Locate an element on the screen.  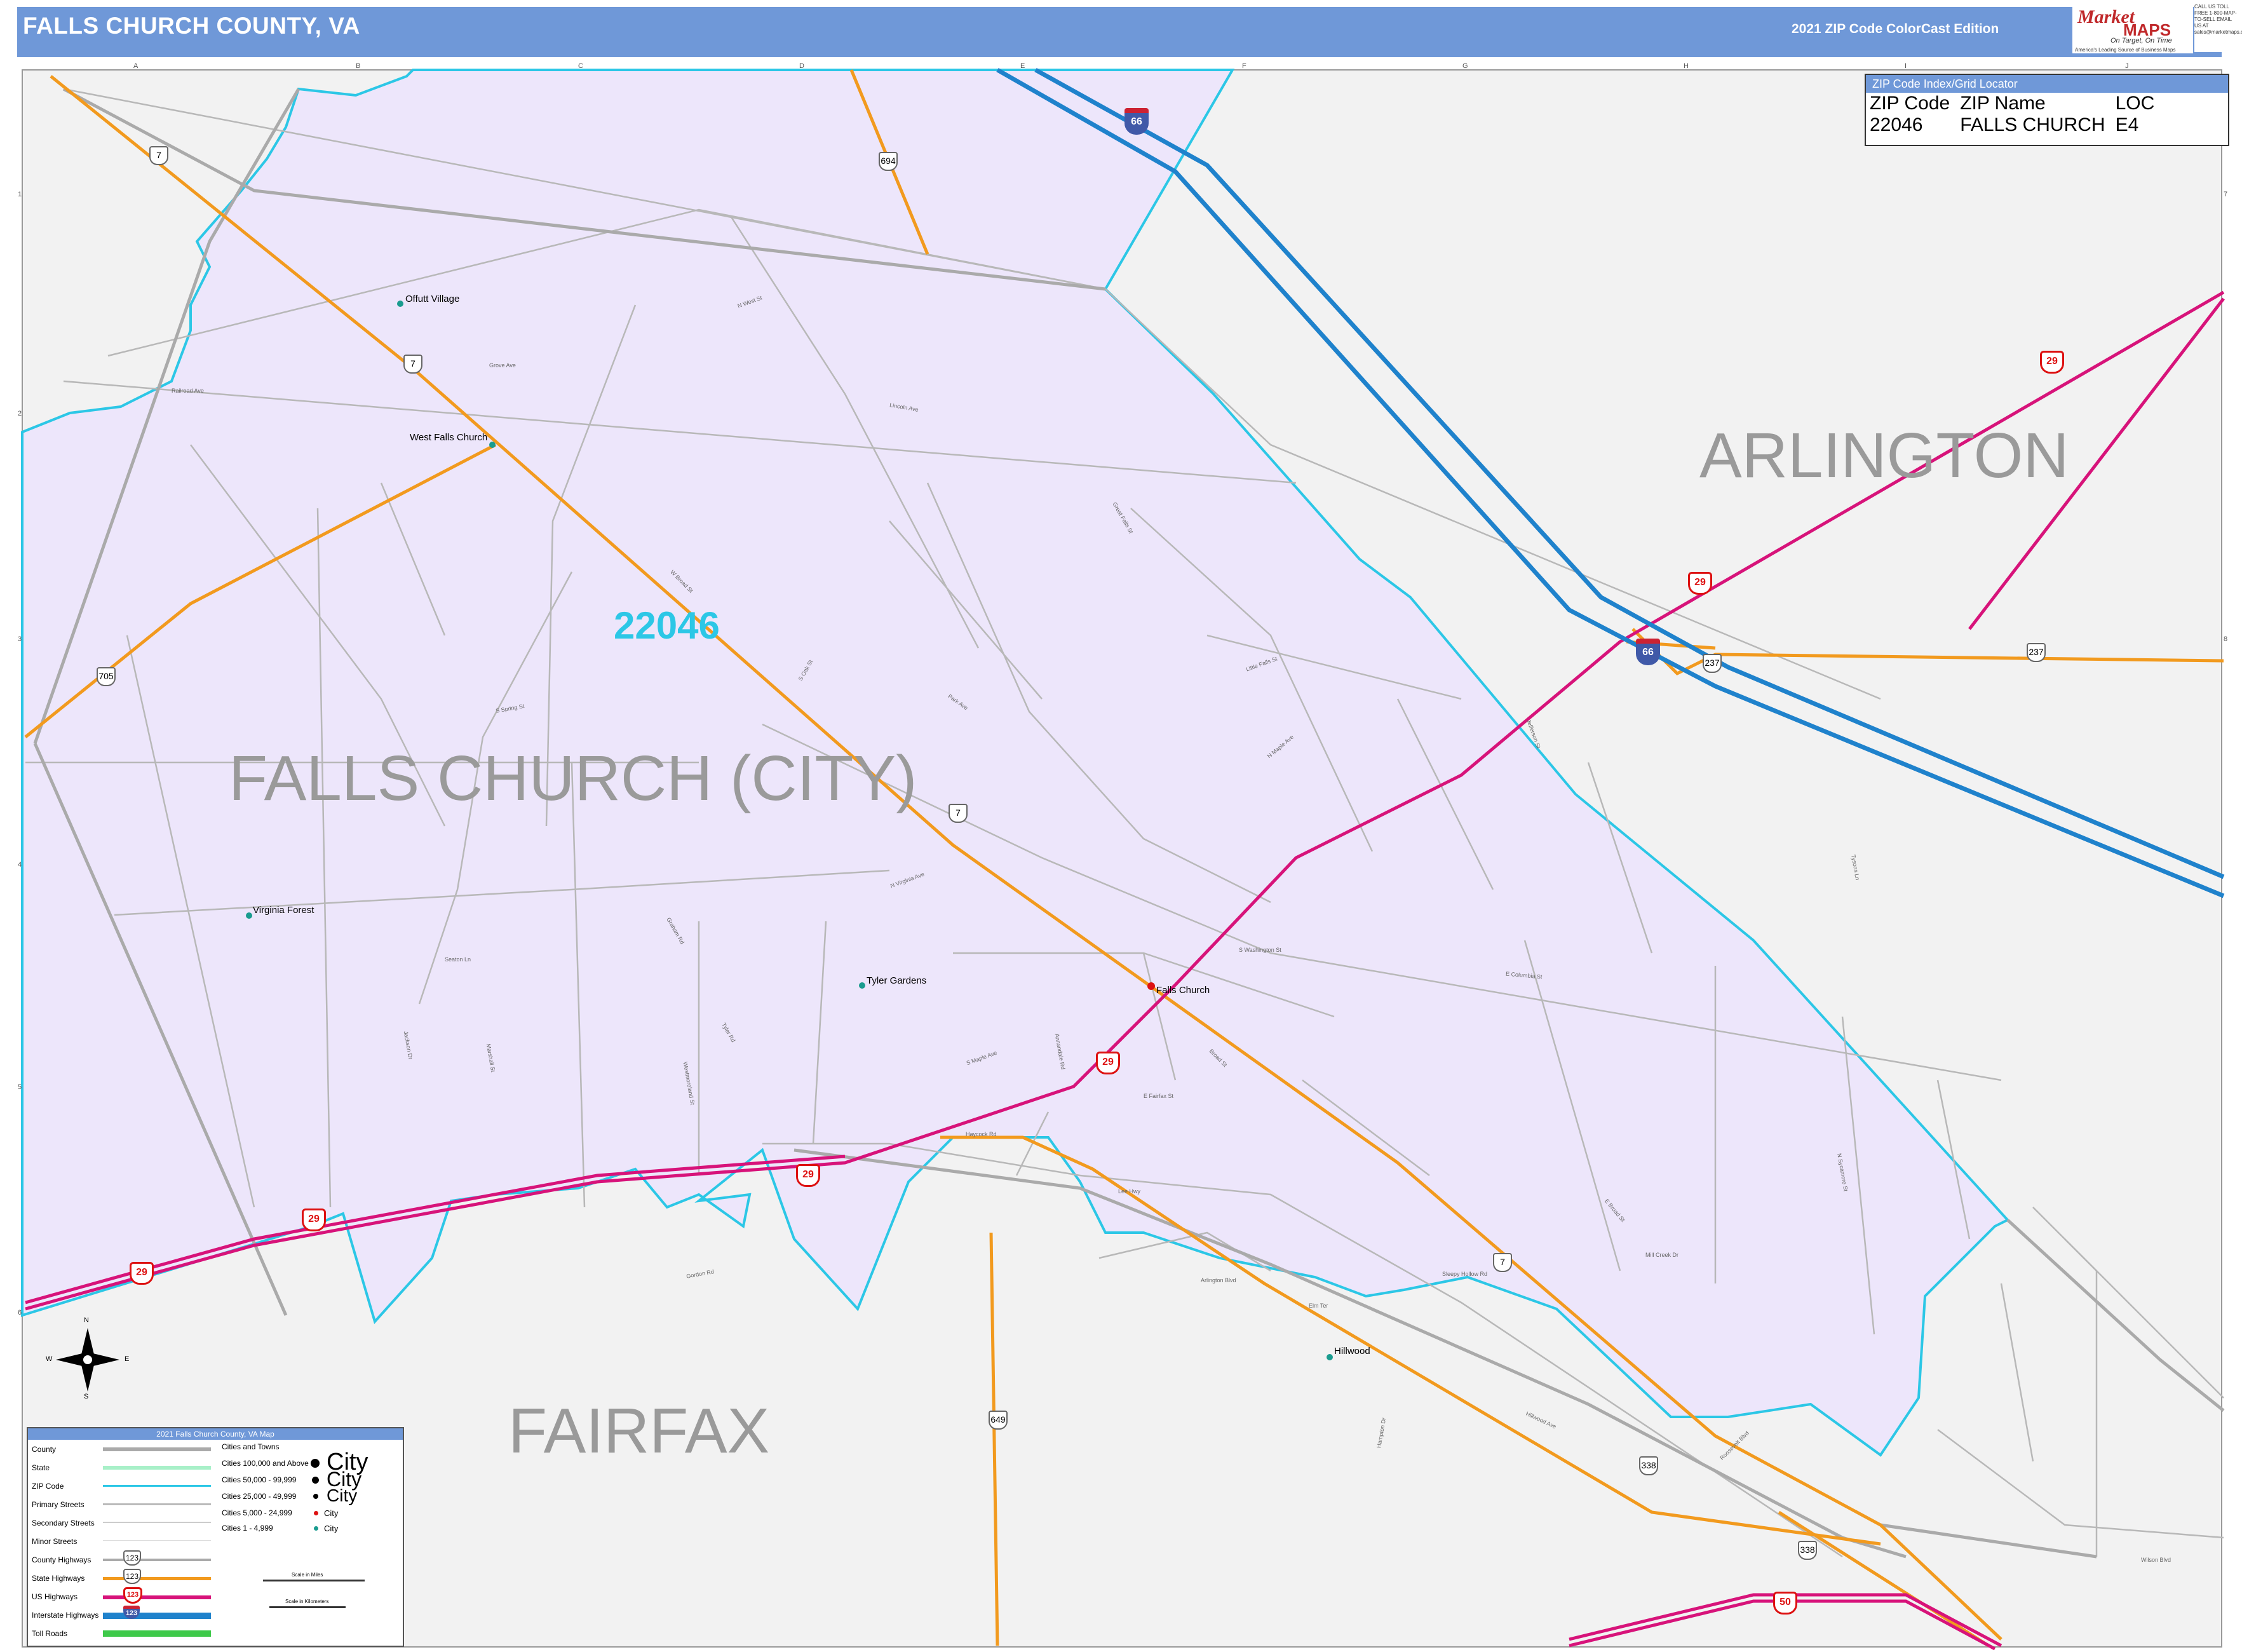
grid-column-label: F is located at coordinates (1244, 66).